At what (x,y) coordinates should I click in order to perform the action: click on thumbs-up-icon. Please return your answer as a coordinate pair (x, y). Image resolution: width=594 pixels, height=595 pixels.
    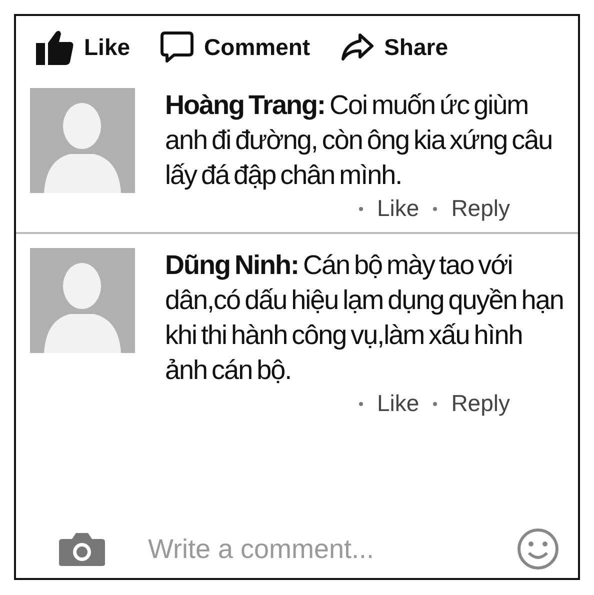
    Looking at the image, I should click on (55, 47).